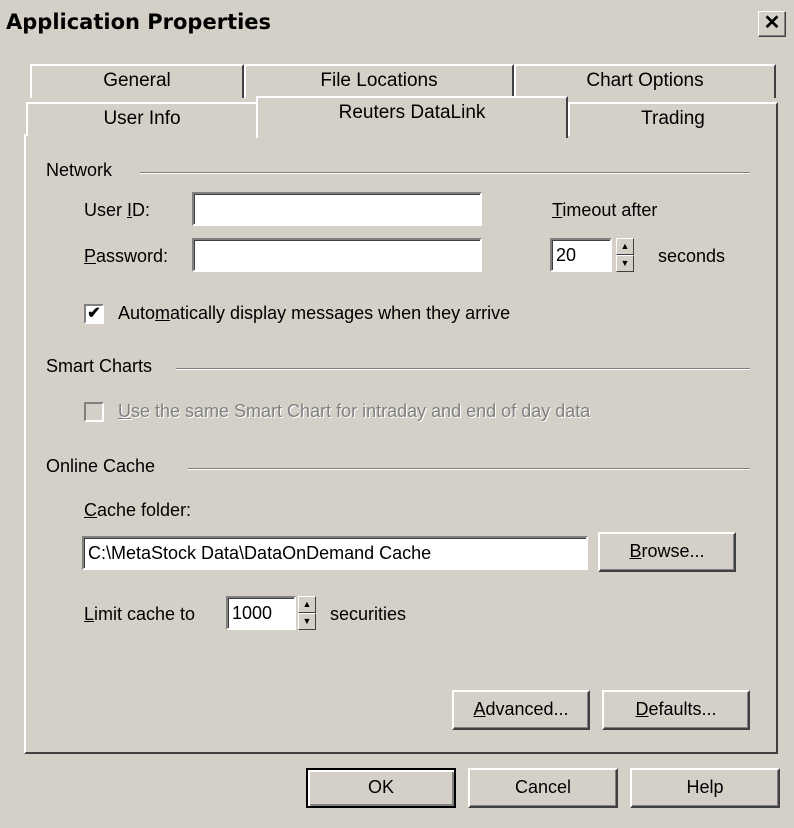 The image size is (794, 828). I want to click on smart-charts-group-label: Smart Charts, so click(103, 366).